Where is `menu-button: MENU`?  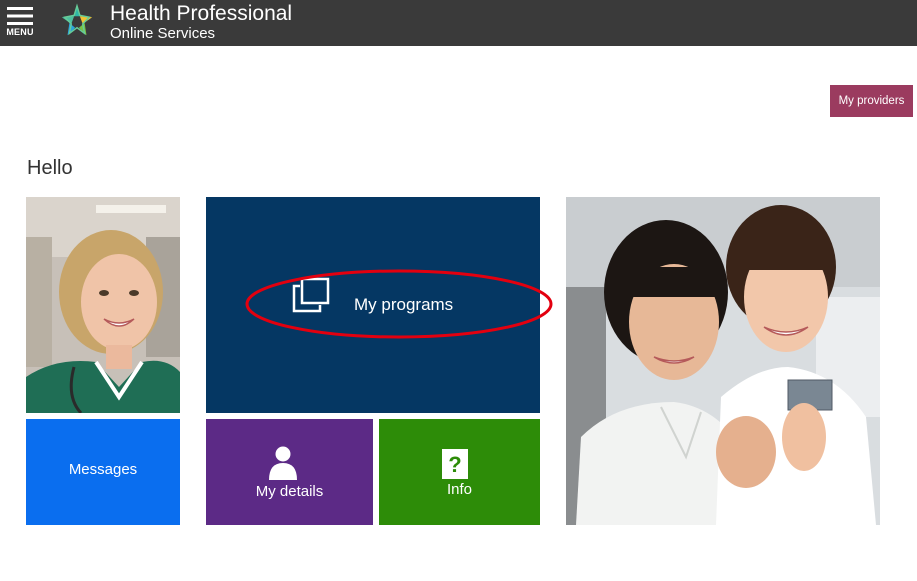 menu-button: MENU is located at coordinates (20, 22).